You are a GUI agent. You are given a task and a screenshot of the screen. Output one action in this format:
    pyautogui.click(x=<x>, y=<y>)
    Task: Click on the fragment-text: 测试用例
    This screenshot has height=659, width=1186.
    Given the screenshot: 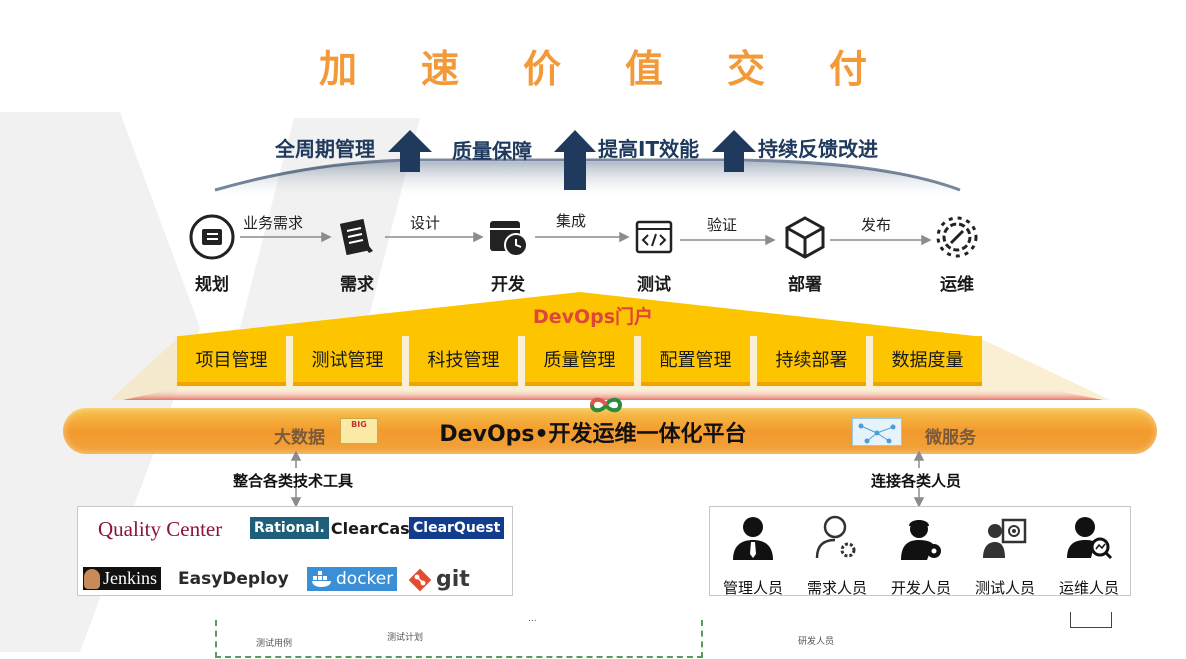 What is the action you would take?
    pyautogui.click(x=274, y=644)
    